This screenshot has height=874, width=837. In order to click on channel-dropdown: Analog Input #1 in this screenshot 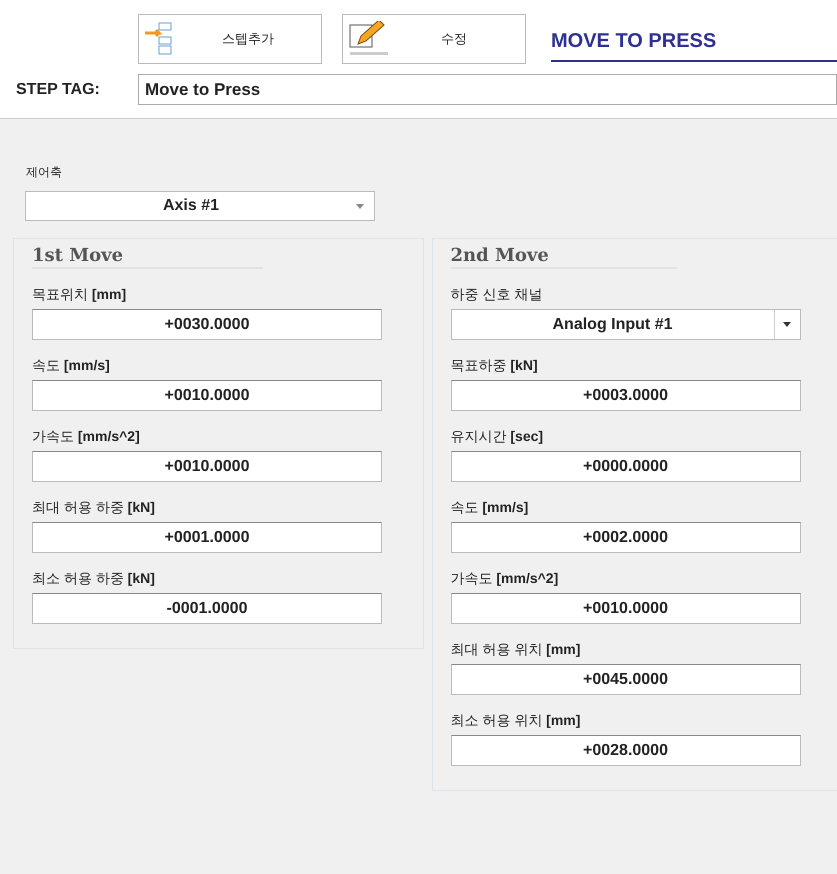, I will do `click(625, 324)`.